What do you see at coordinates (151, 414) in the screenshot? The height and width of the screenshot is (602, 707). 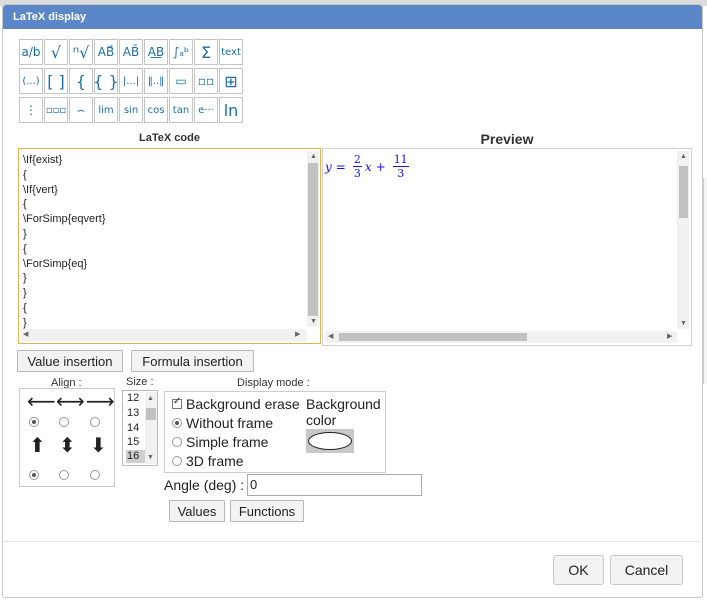 I see `size-scroll-thumb` at bounding box center [151, 414].